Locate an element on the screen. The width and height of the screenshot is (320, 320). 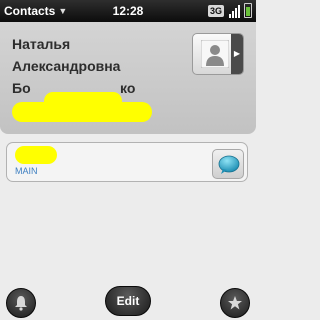
star-icon is located at coordinates (235, 303).